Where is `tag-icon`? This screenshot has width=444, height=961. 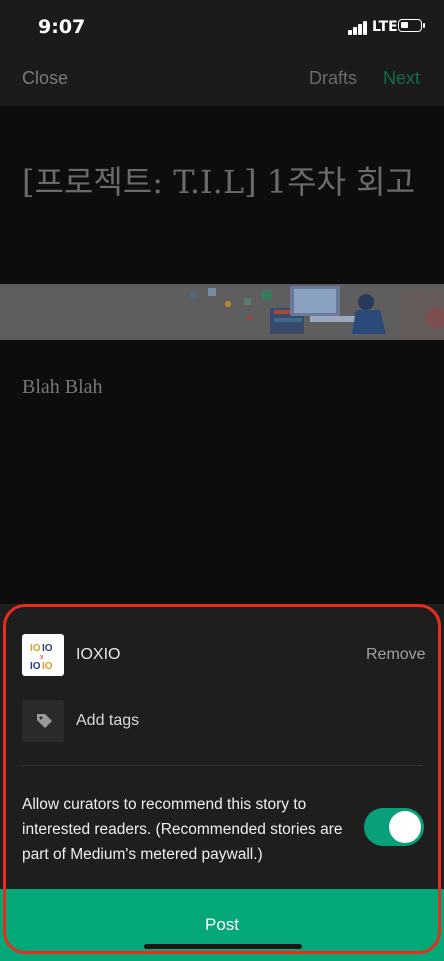 tag-icon is located at coordinates (44, 721).